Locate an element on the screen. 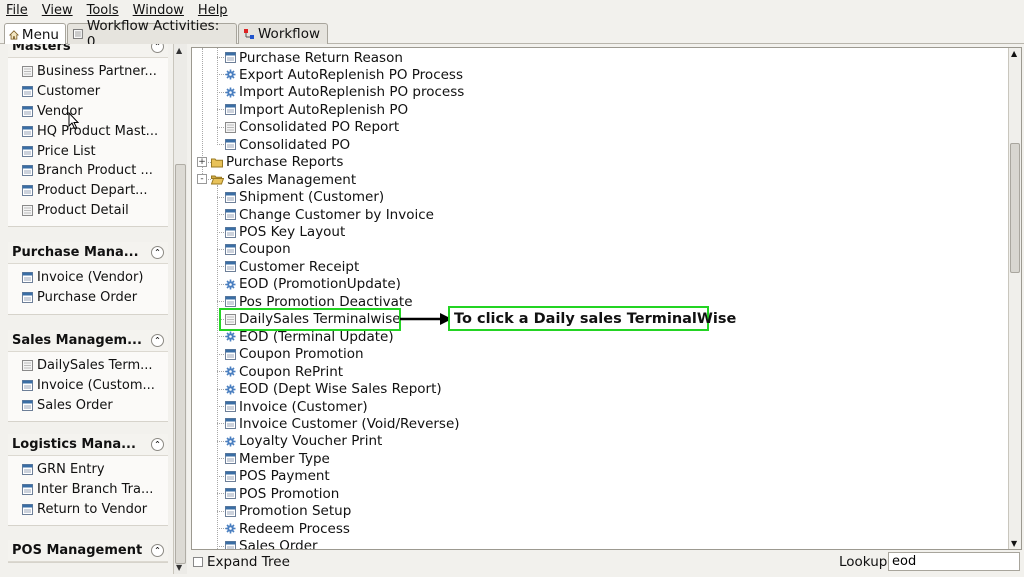 Image resolution: width=1024 pixels, height=577 pixels. tree-item: Loyalty Voucher Print is located at coordinates (303, 441).